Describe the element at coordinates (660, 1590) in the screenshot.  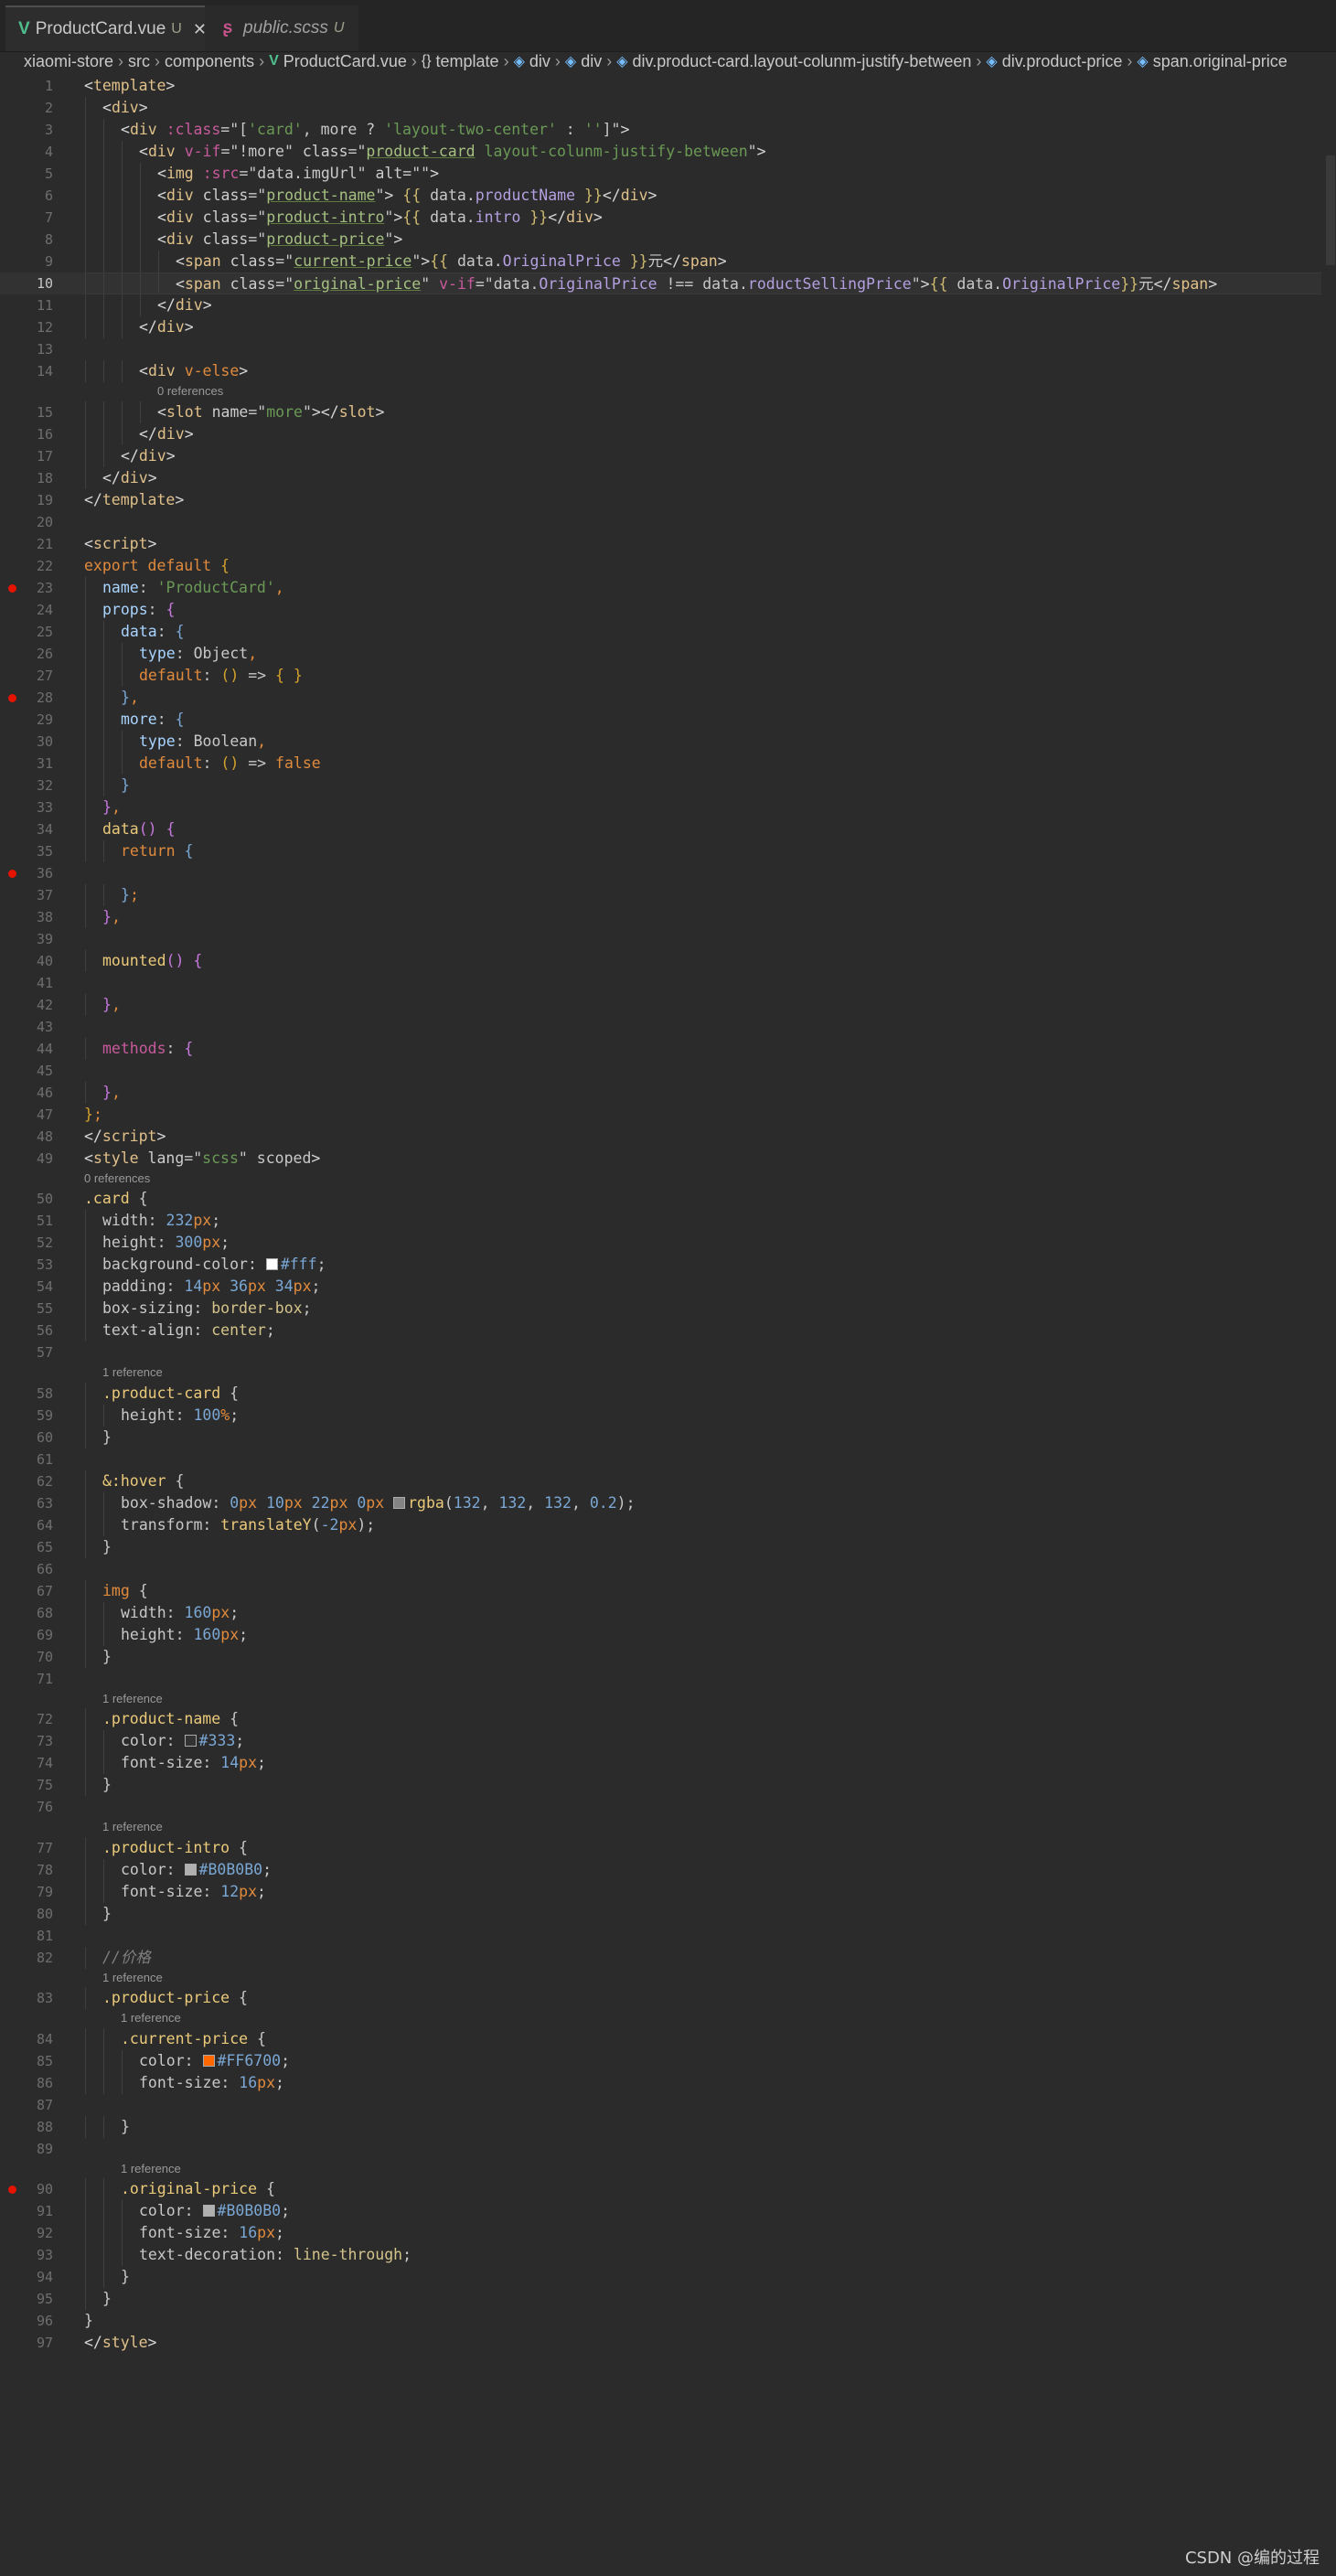
I see `code-line: 67 img {` at that location.